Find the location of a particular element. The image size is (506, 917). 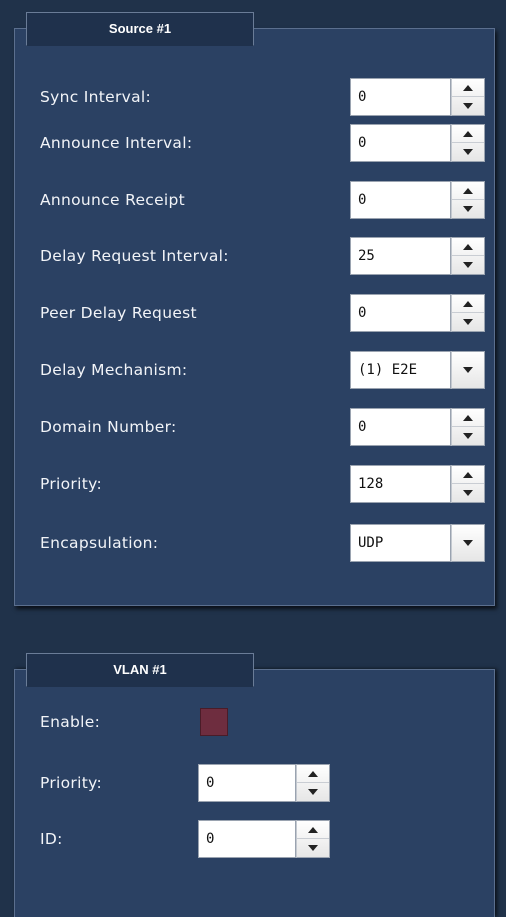

vlan-priority-spinner: 0 is located at coordinates (264, 783).